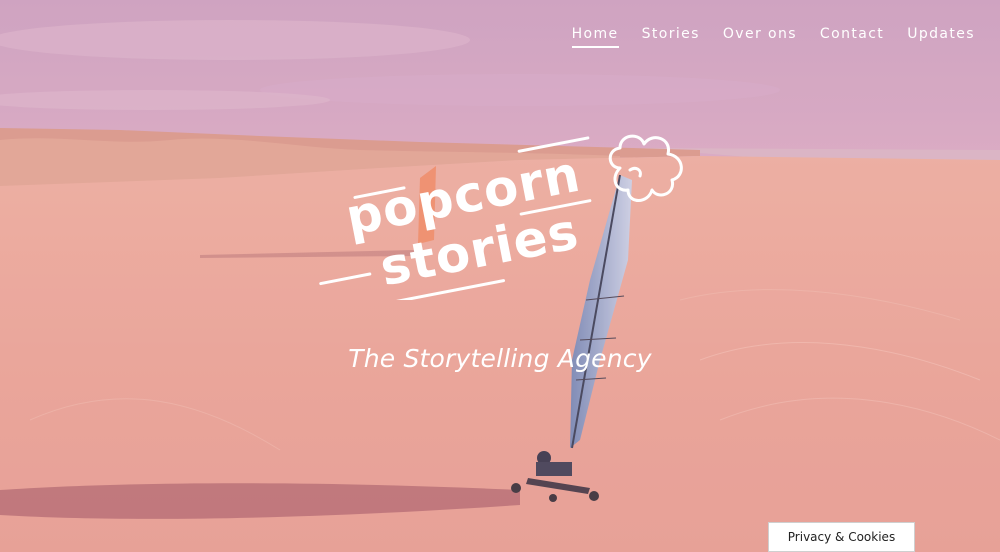 This screenshot has height=552, width=1000. What do you see at coordinates (841, 537) in the screenshot?
I see `privacy-cookies-button: Privacy & Cookies Policy` at bounding box center [841, 537].